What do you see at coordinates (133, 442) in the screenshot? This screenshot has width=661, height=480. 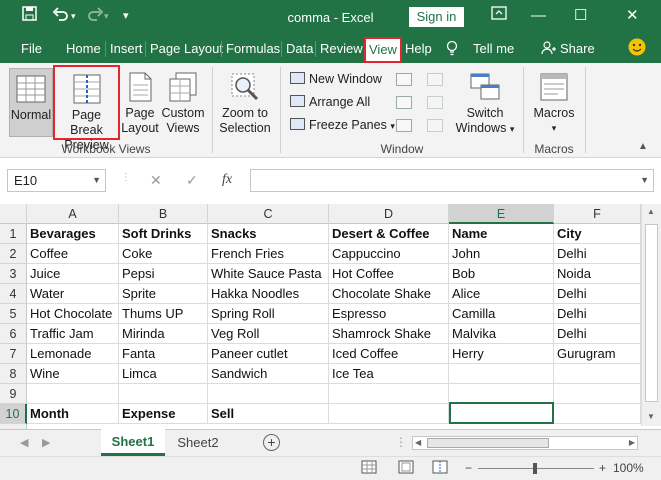 I see `sheet-tab-sheet1: Sheet1` at bounding box center [133, 442].